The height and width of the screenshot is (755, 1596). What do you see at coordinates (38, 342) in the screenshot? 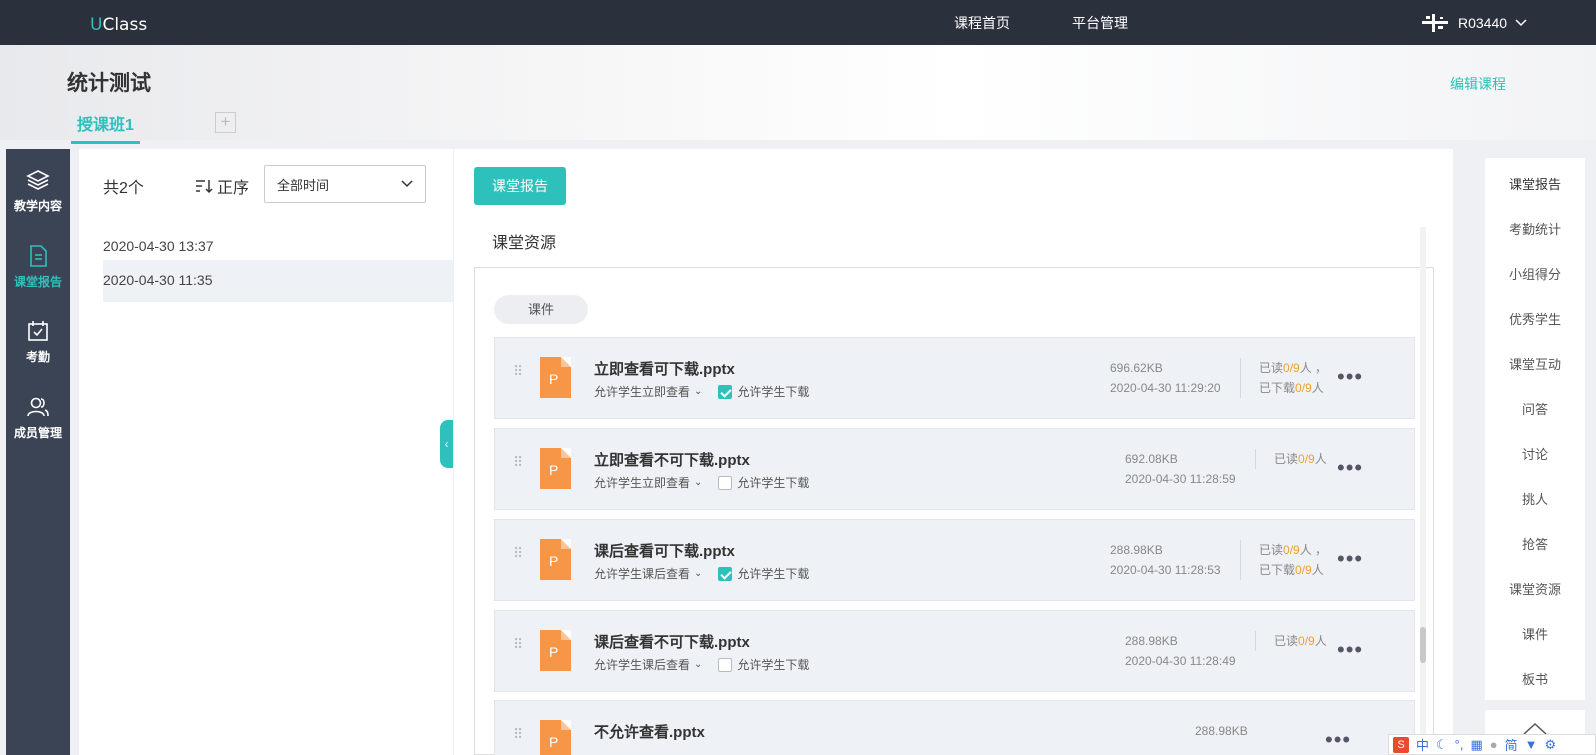
I see `sidebar-item-attendance: 考勤` at bounding box center [38, 342].